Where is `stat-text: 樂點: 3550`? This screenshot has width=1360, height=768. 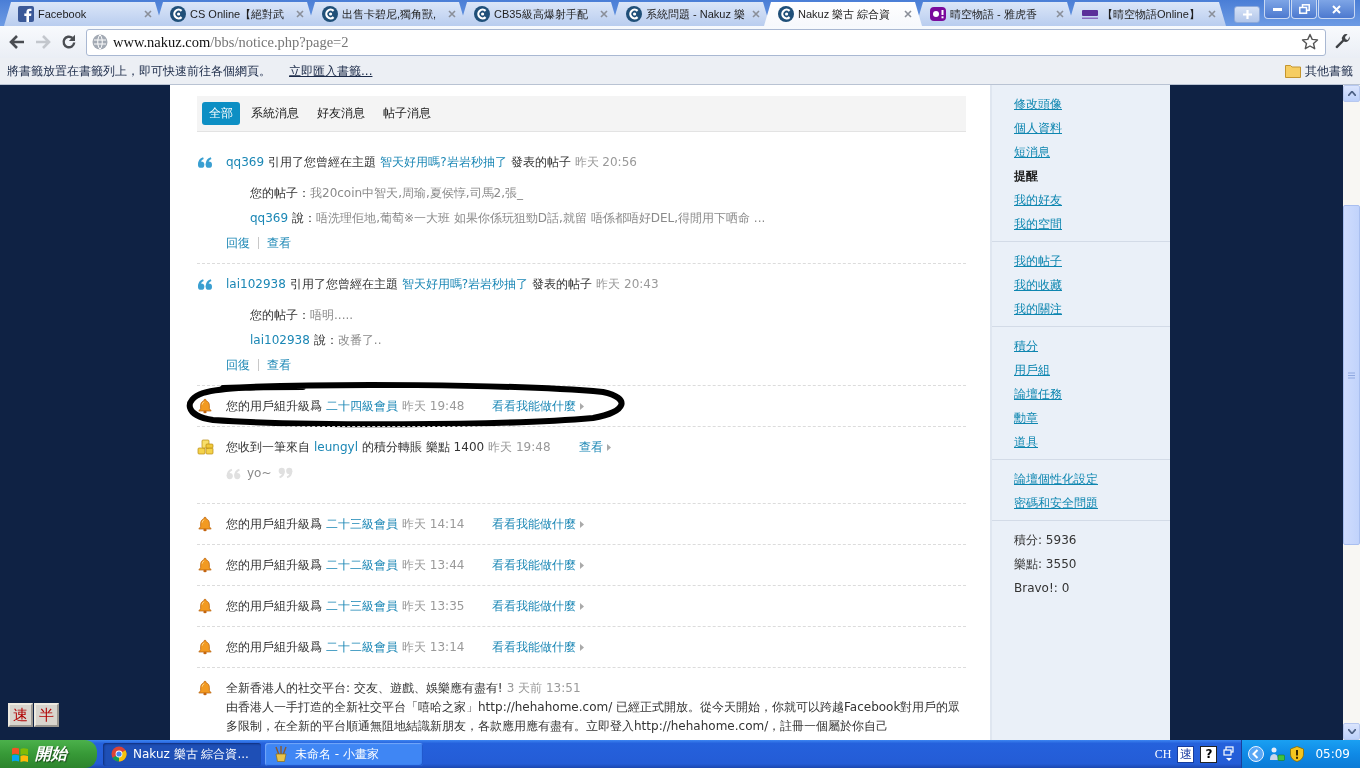 stat-text: 樂點: 3550 is located at coordinates (1045, 564).